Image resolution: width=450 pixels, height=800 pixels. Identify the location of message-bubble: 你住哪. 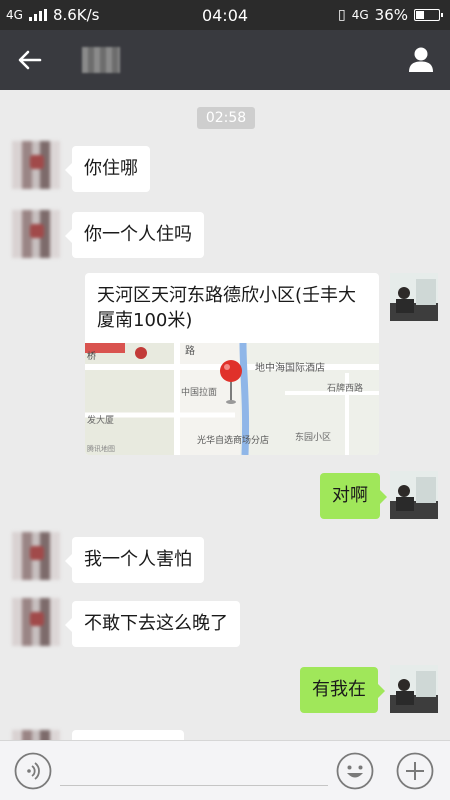
(107, 169).